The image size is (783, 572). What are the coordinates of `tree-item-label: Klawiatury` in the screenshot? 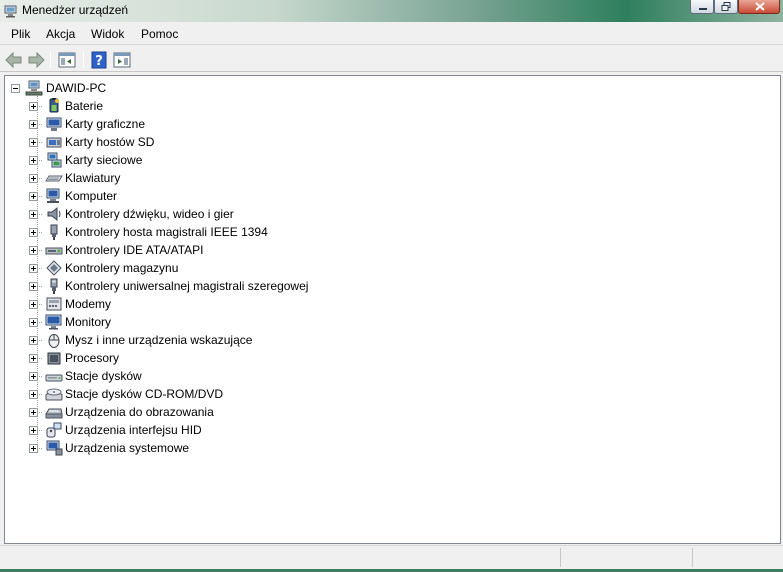 It's located at (93, 178).